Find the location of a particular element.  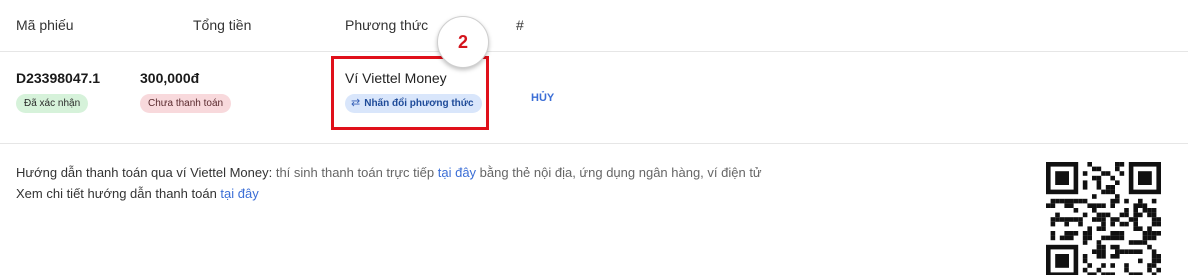

total-amount: 300,000đ is located at coordinates (170, 78).